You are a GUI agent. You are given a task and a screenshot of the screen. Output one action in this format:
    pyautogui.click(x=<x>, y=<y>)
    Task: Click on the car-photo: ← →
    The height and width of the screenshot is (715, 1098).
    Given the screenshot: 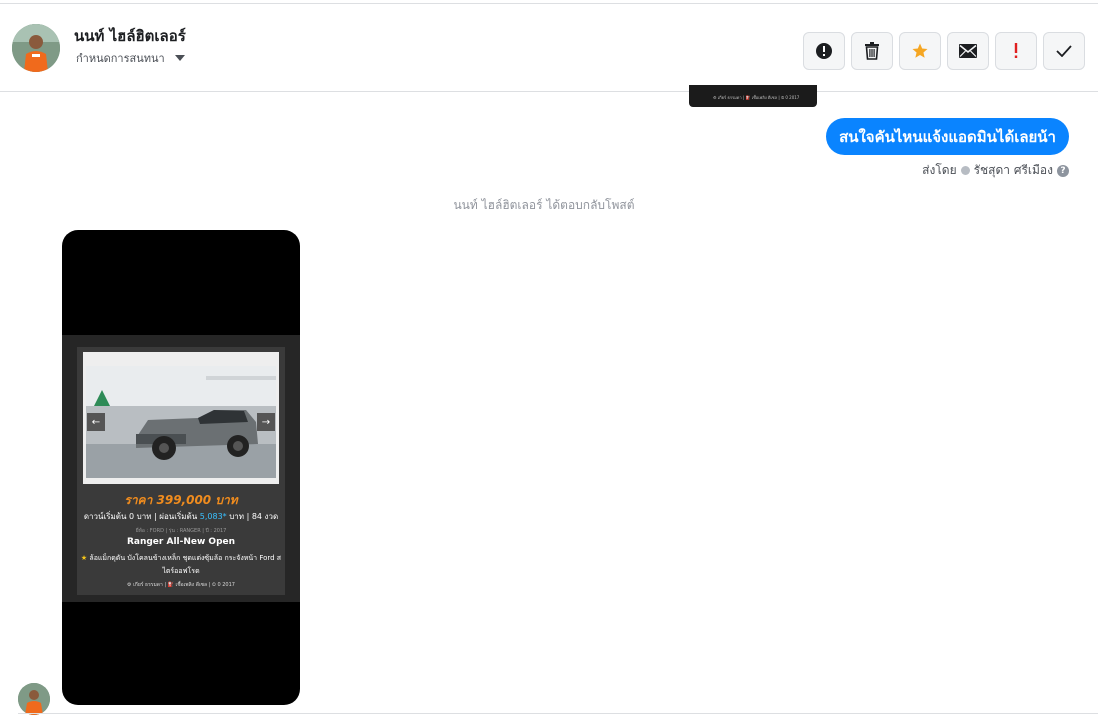 What is the action you would take?
    pyautogui.click(x=181, y=418)
    